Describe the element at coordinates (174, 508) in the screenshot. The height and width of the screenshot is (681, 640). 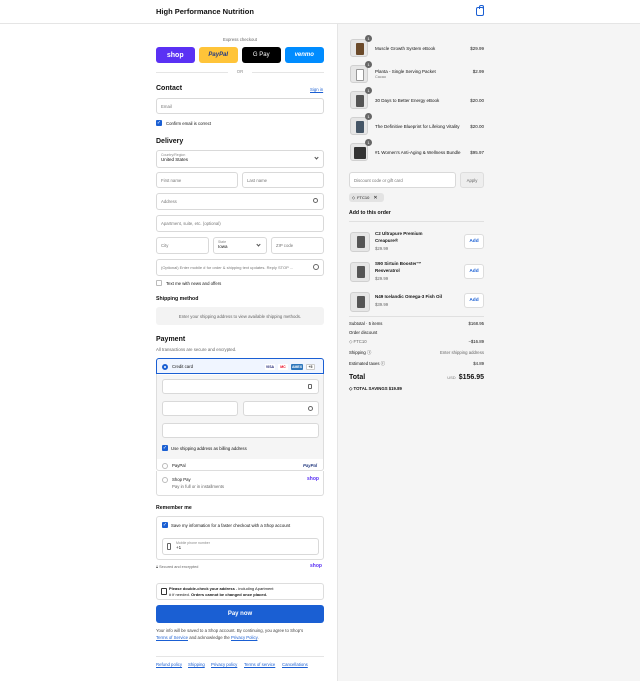
I see `remember-me-title: Remember me` at that location.